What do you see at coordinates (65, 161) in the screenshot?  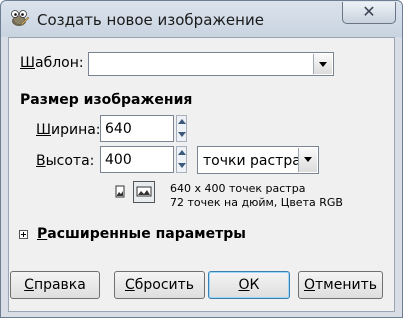 I see `height-label: Высота:` at bounding box center [65, 161].